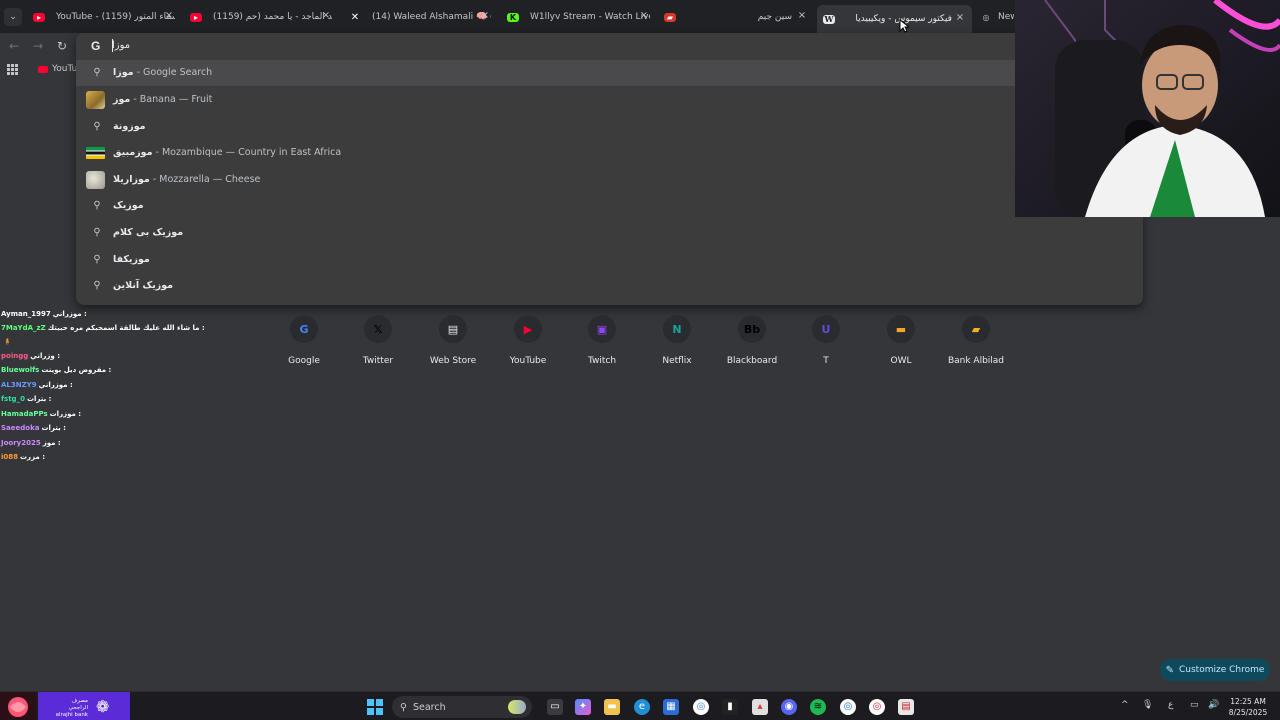 The height and width of the screenshot is (720, 1280). I want to click on suggestion-item: ⚲ موزیک آنلاین, so click(609, 286).